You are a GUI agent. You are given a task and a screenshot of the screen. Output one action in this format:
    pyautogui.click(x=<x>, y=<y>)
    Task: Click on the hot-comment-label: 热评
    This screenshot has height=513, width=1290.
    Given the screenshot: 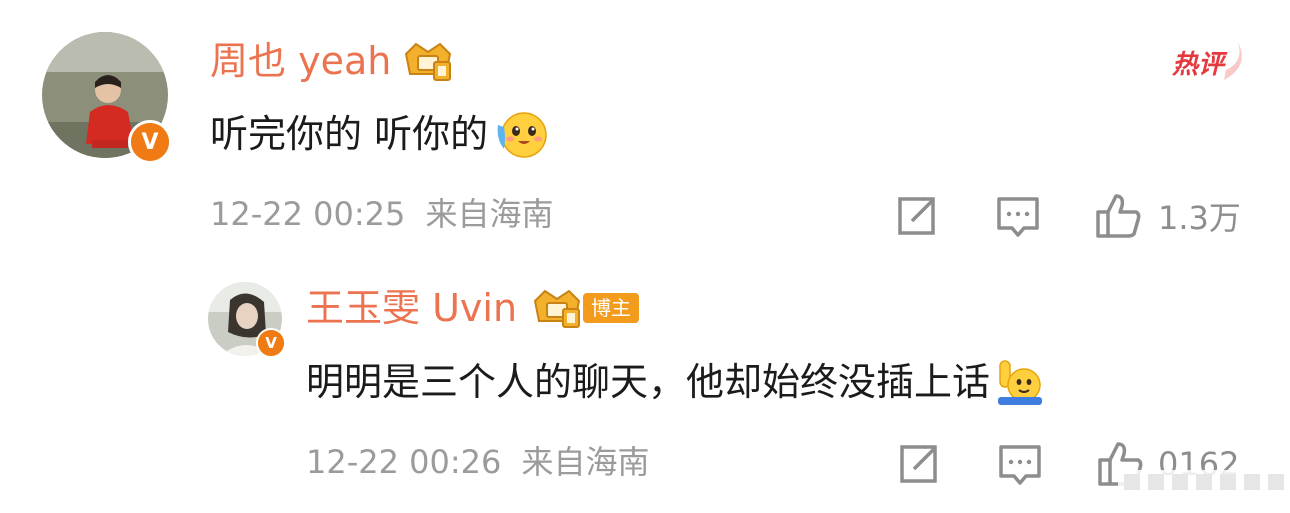 What is the action you would take?
    pyautogui.click(x=1212, y=62)
    